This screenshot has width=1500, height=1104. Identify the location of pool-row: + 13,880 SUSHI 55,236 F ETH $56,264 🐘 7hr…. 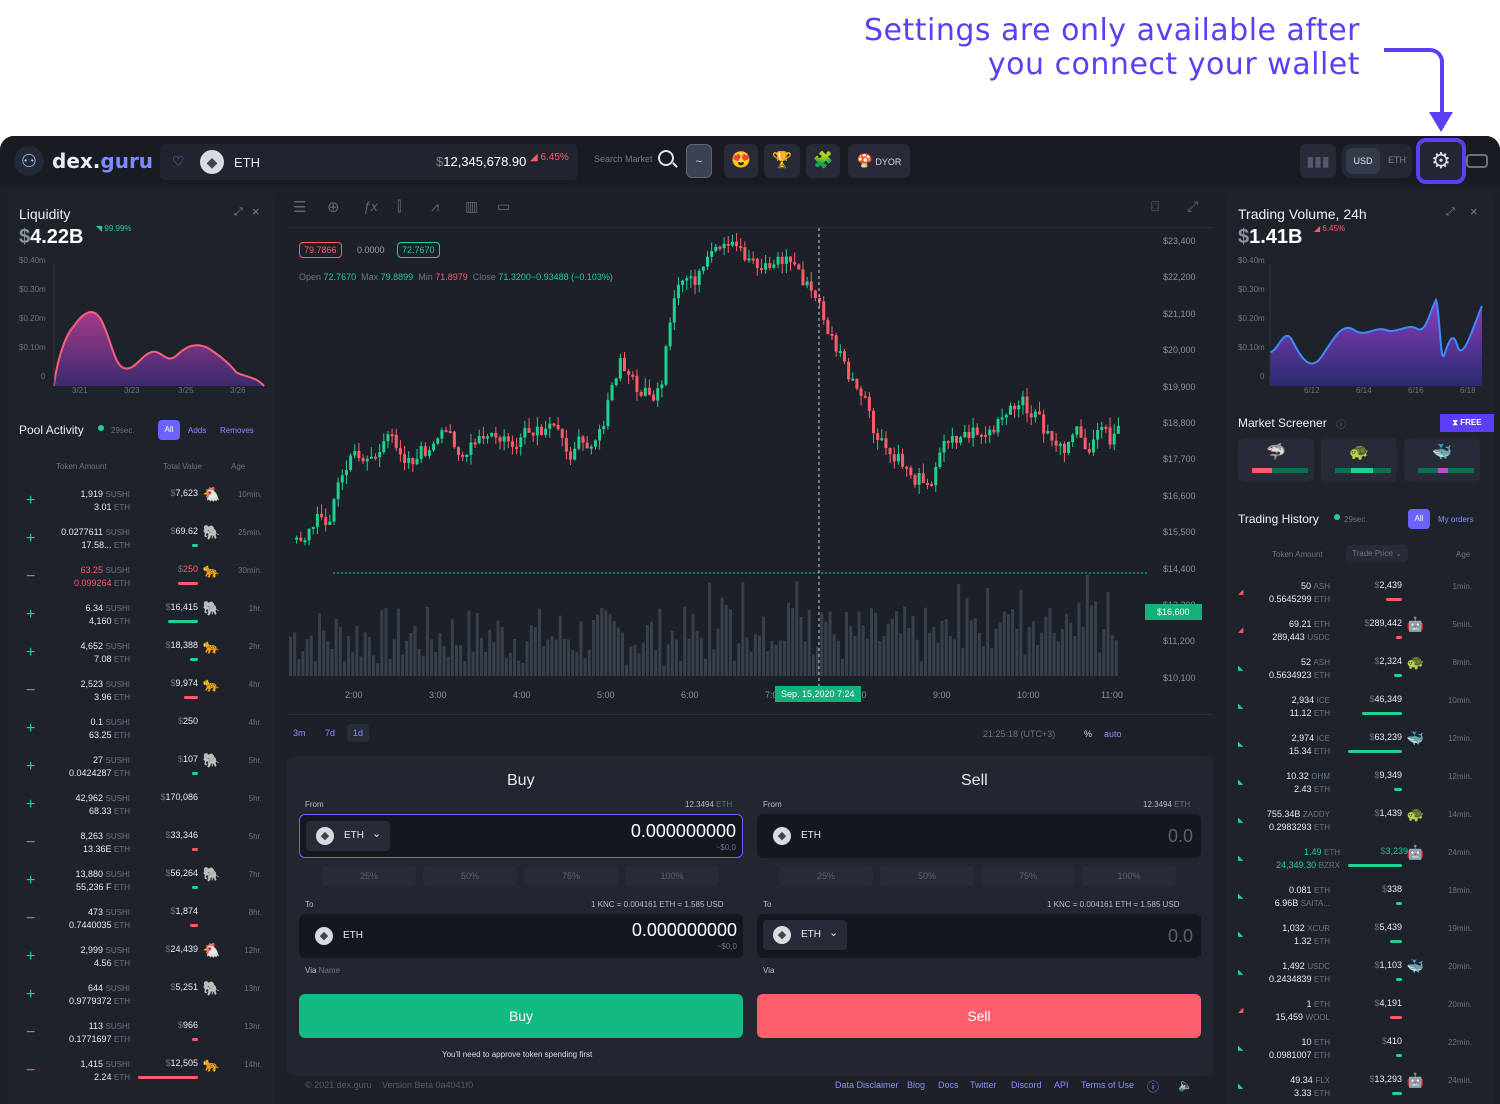
(139, 886).